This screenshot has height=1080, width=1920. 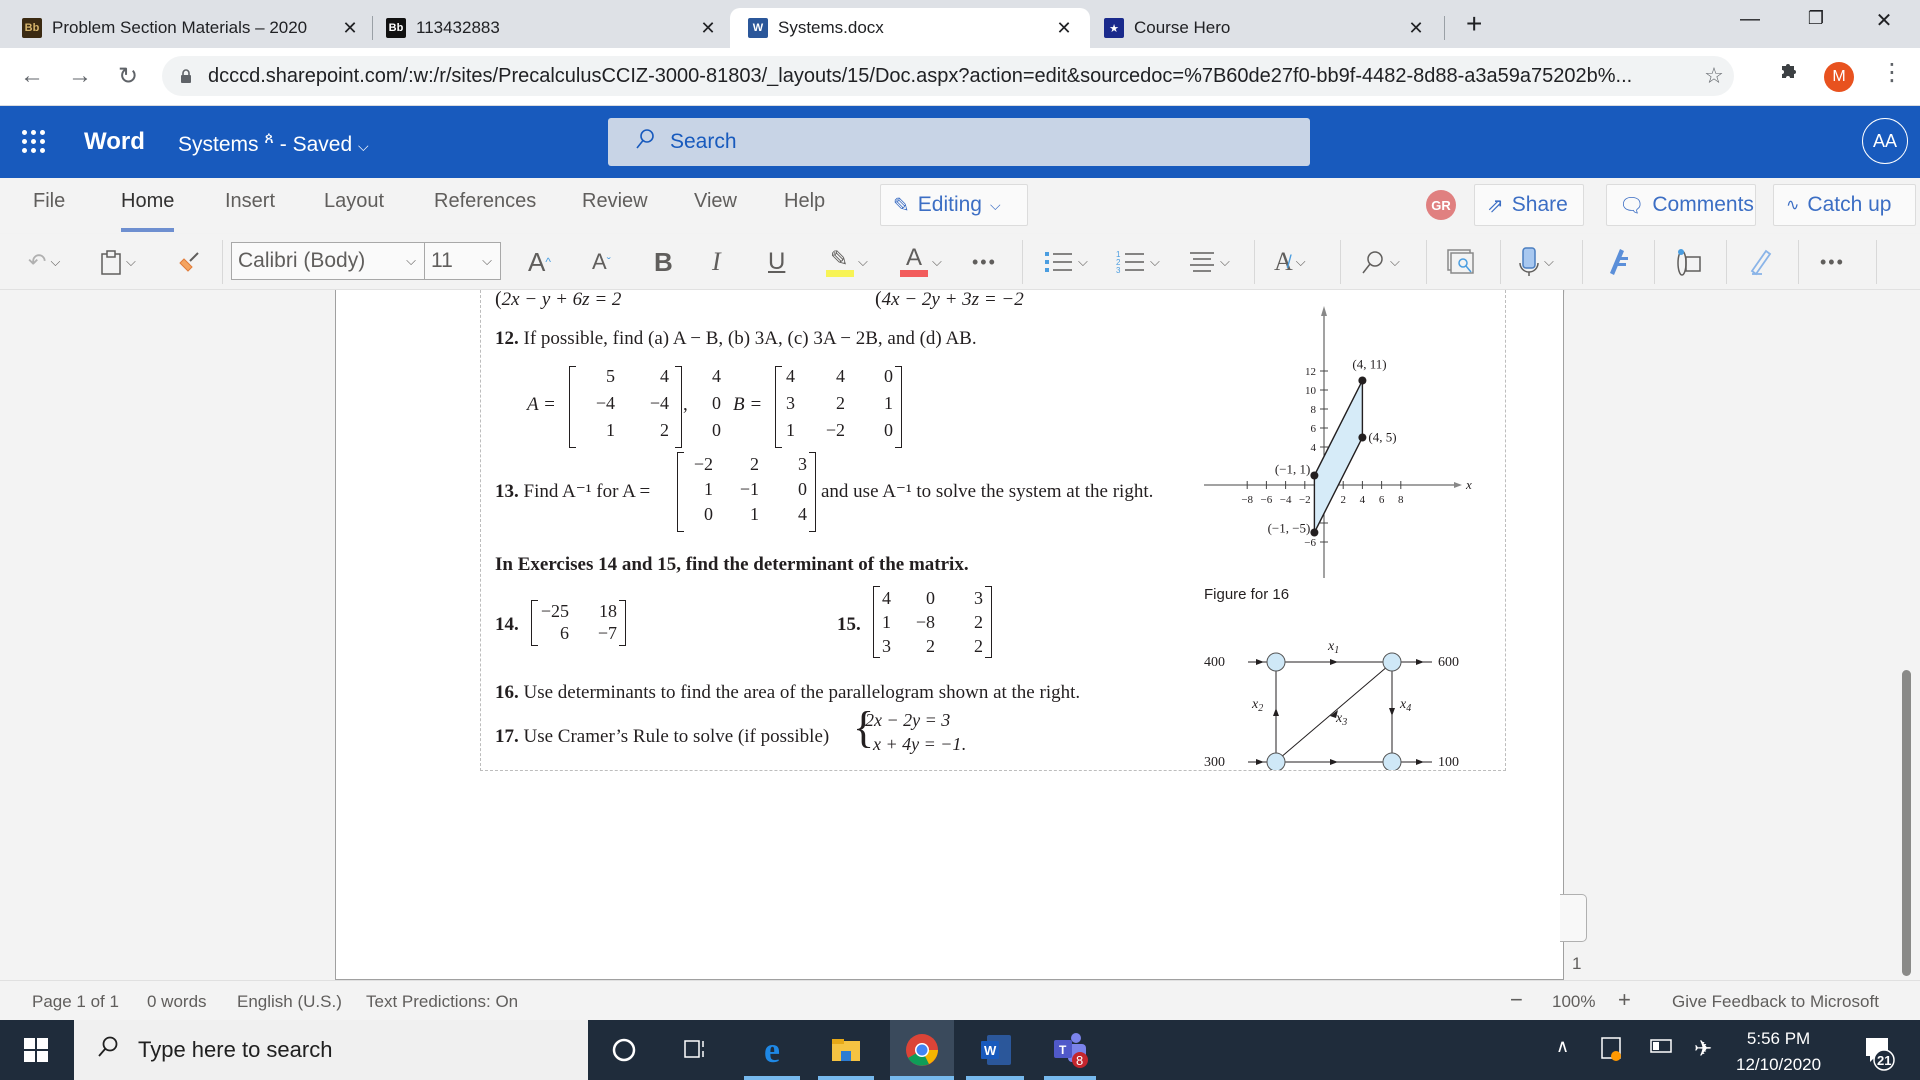 What do you see at coordinates (148, 211) in the screenshot?
I see `tab-home: Home` at bounding box center [148, 211].